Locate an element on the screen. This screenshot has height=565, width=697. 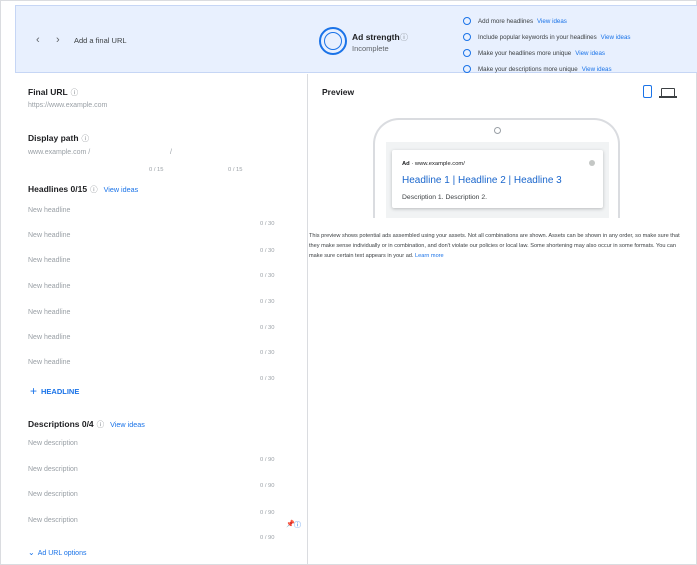
ad-url-options-toggle: ⌄ Ad URL options is located at coordinates (57, 552).